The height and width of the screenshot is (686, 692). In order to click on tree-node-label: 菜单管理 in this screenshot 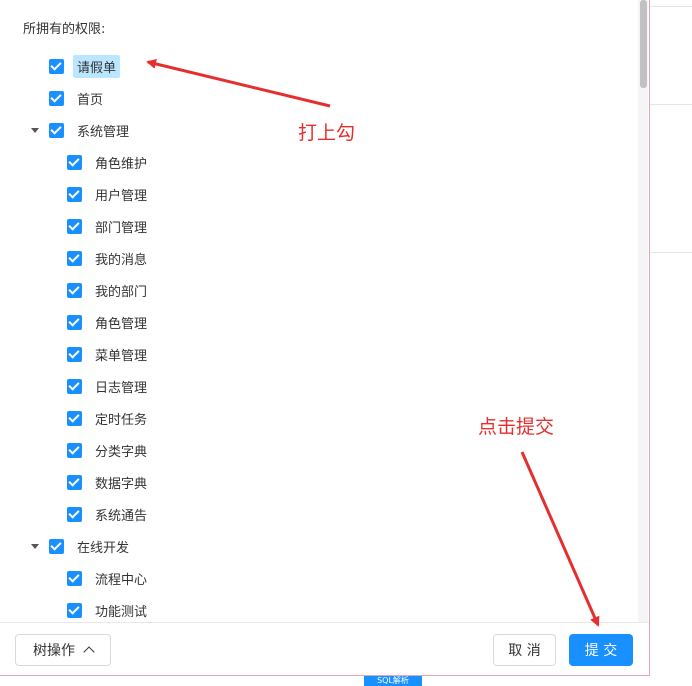, I will do `click(121, 354)`.